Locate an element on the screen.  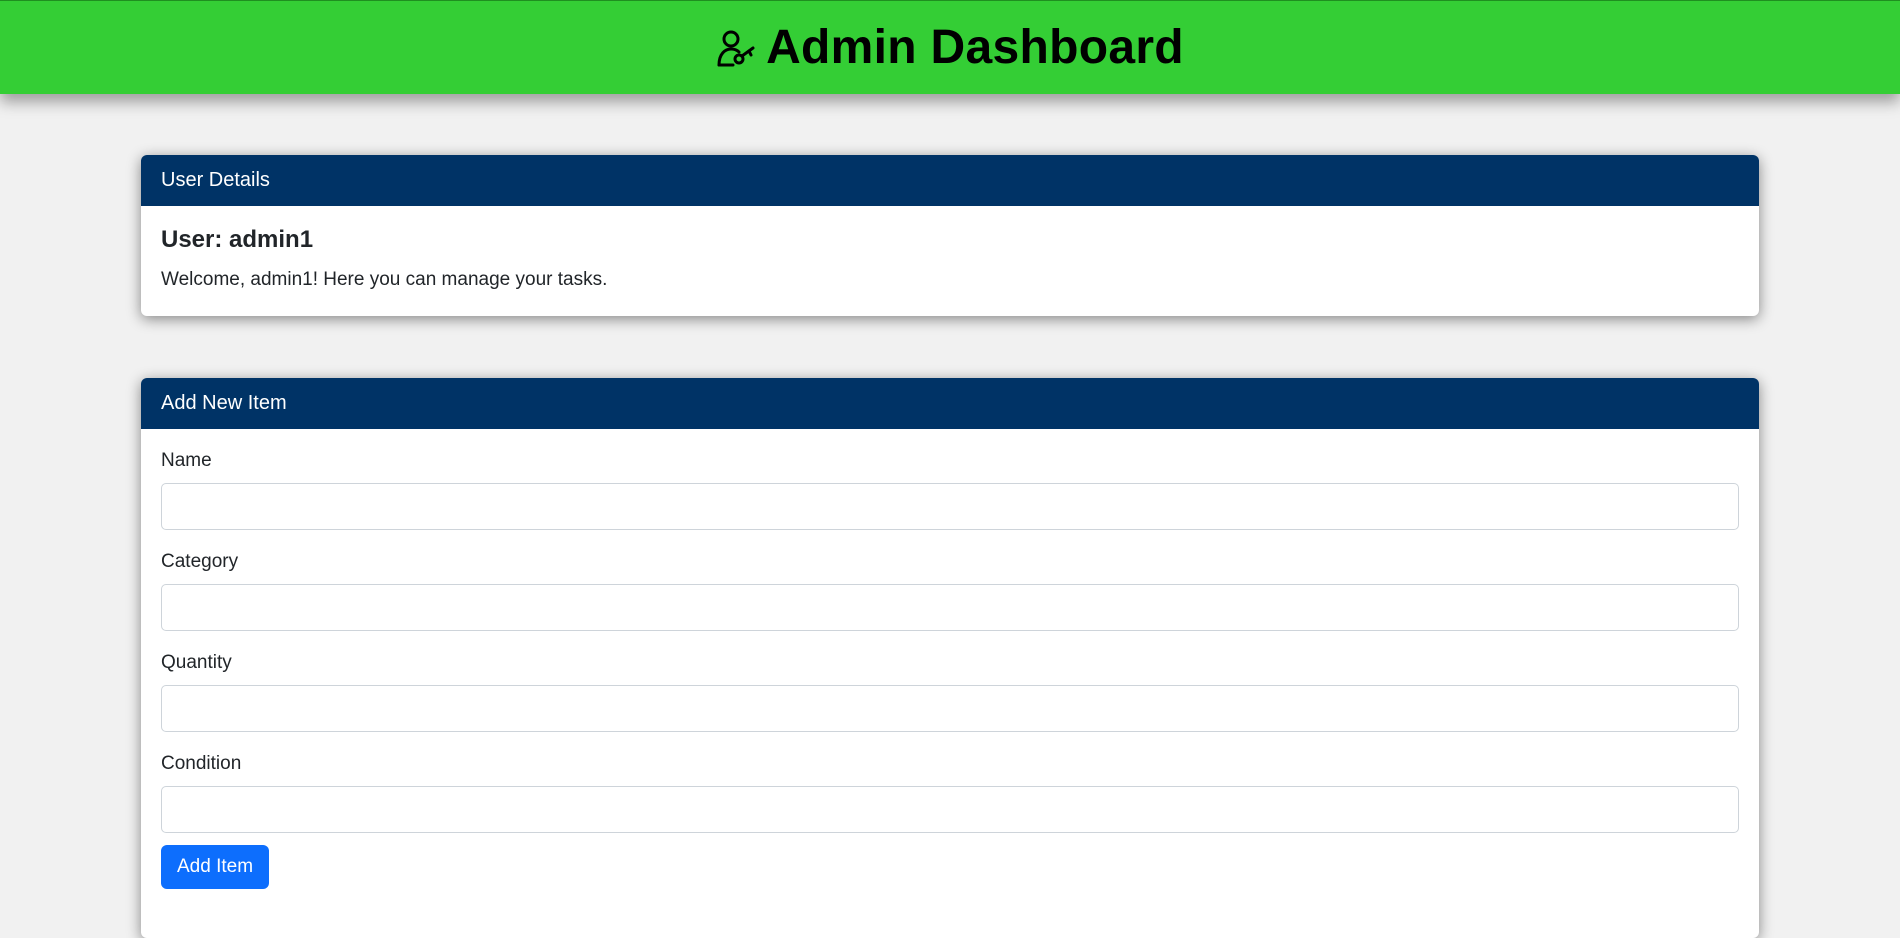
quantity-input is located at coordinates (950, 708).